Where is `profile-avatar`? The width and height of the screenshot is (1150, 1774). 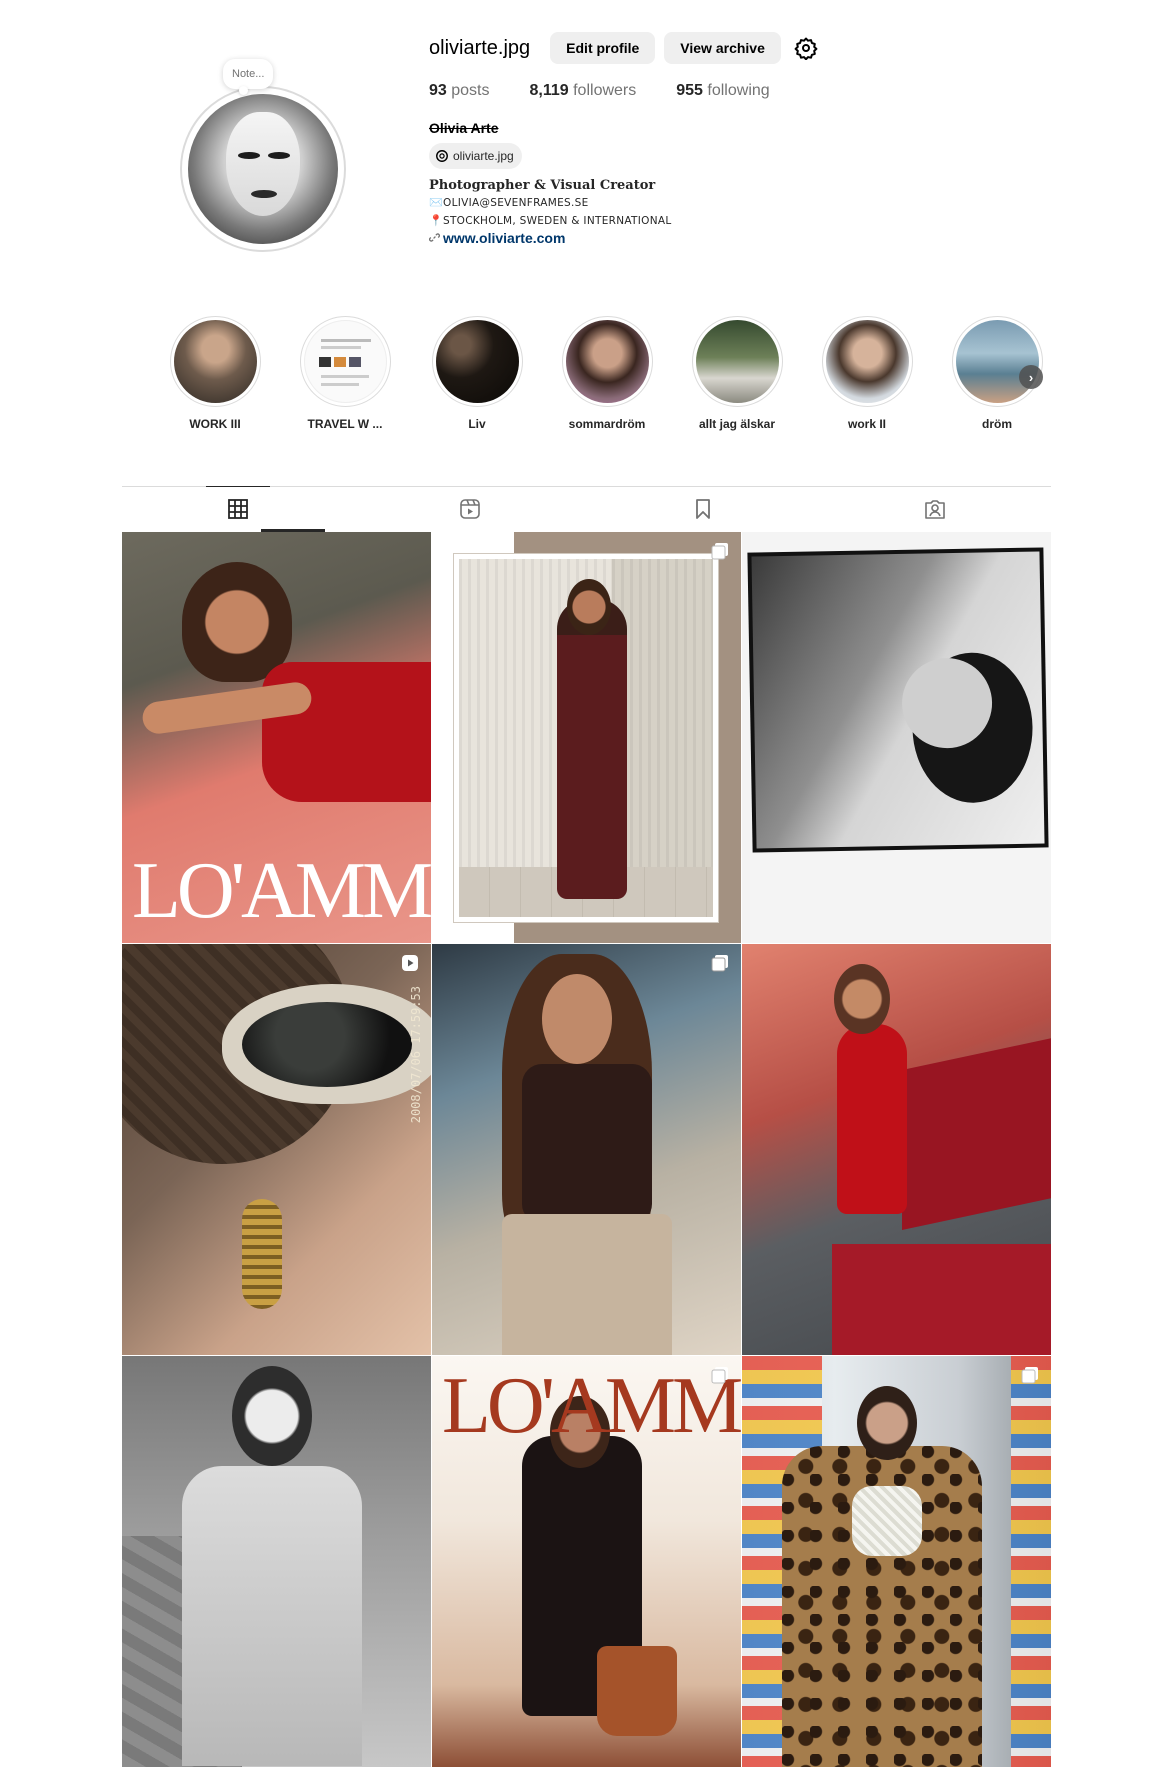
profile-avatar is located at coordinates (263, 169).